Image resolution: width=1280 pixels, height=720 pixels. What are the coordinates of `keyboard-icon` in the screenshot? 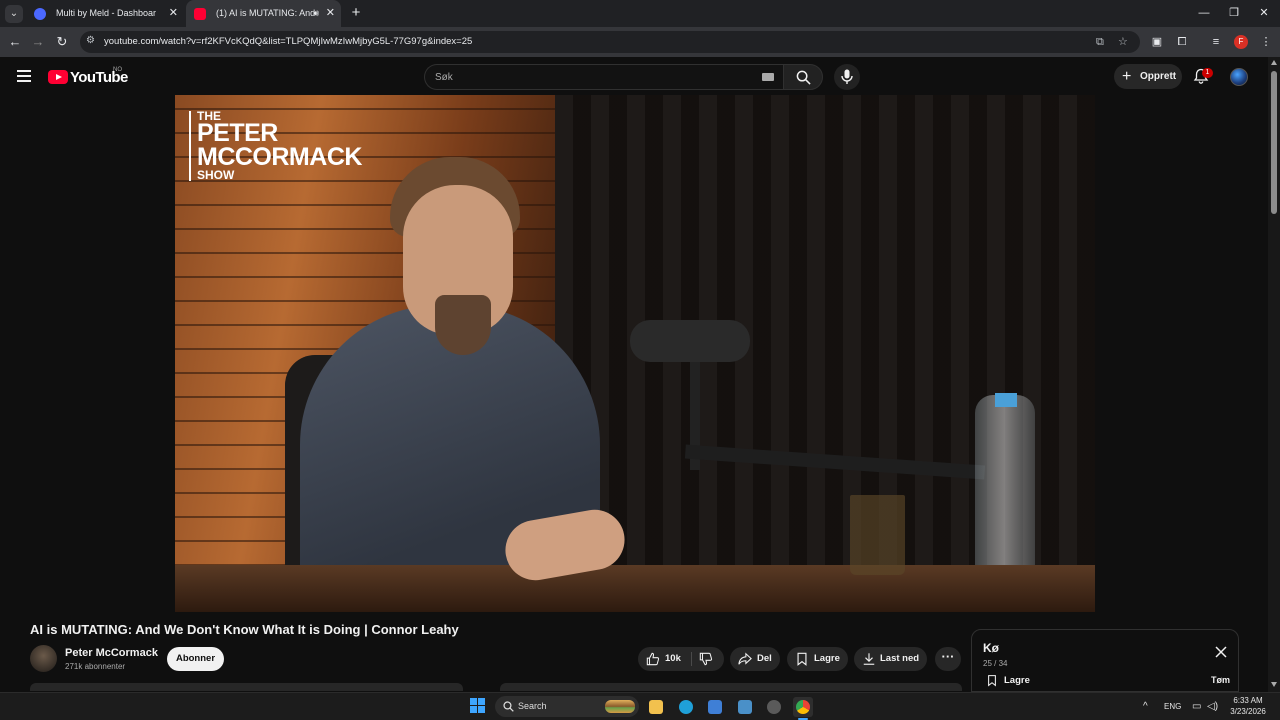 It's located at (768, 77).